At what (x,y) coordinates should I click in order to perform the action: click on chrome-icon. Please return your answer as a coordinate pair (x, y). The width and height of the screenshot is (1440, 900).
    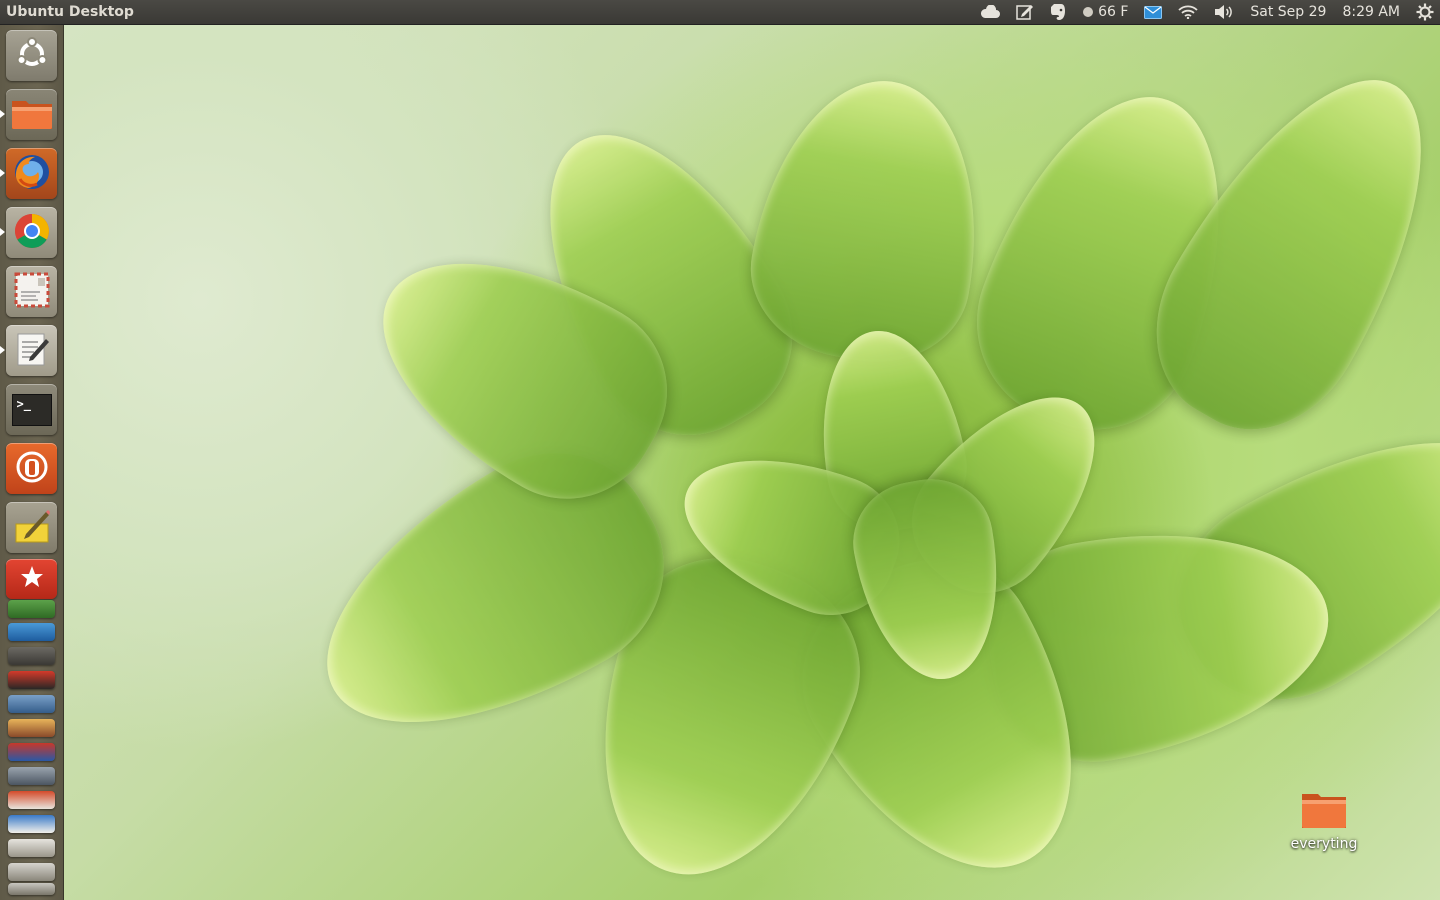
    Looking at the image, I should click on (32, 233).